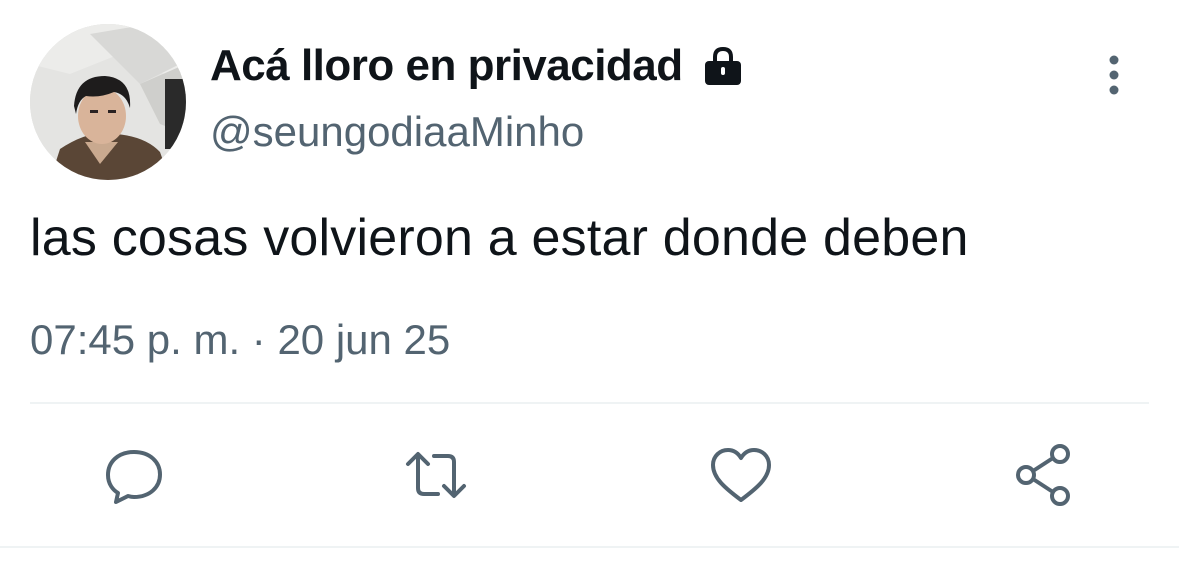 This screenshot has height=567, width=1179. Describe the element at coordinates (1114, 75) in the screenshot. I see `more-vertical-icon` at that location.